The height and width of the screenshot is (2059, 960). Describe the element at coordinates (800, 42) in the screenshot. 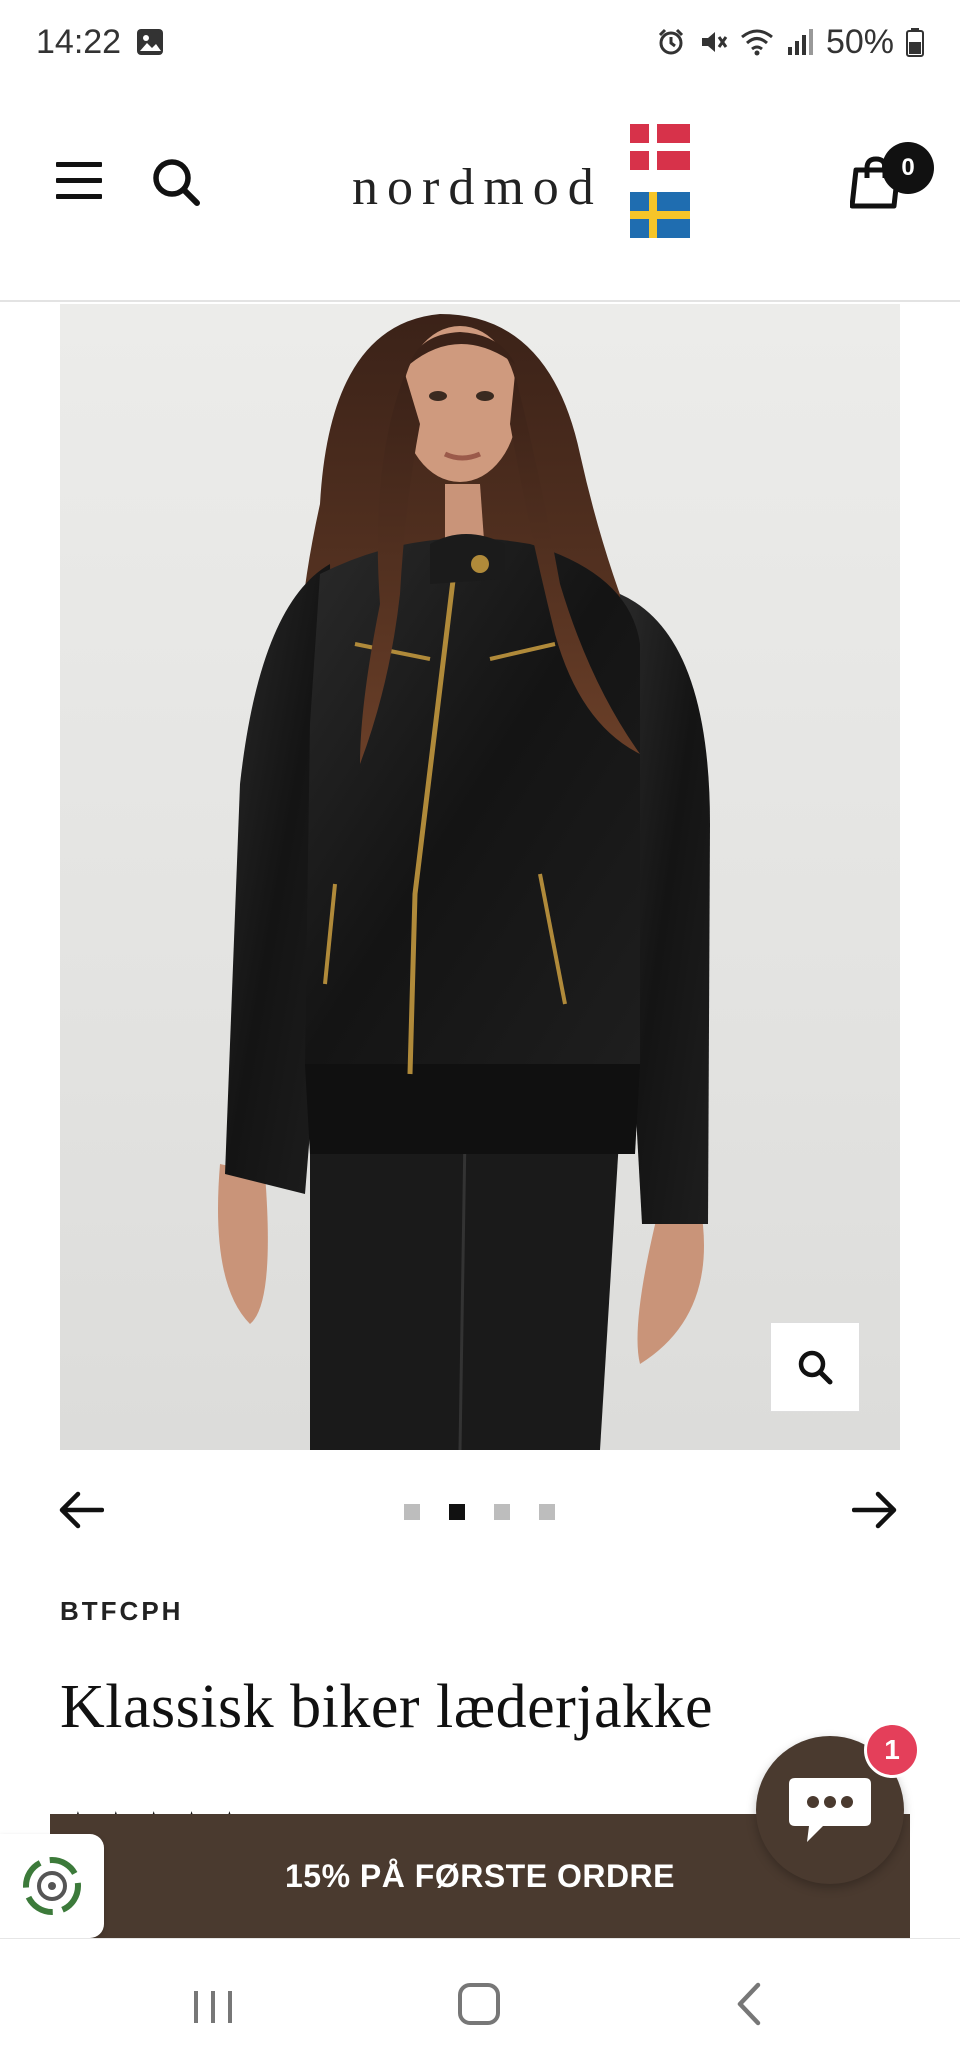

I see `signal-icon` at that location.